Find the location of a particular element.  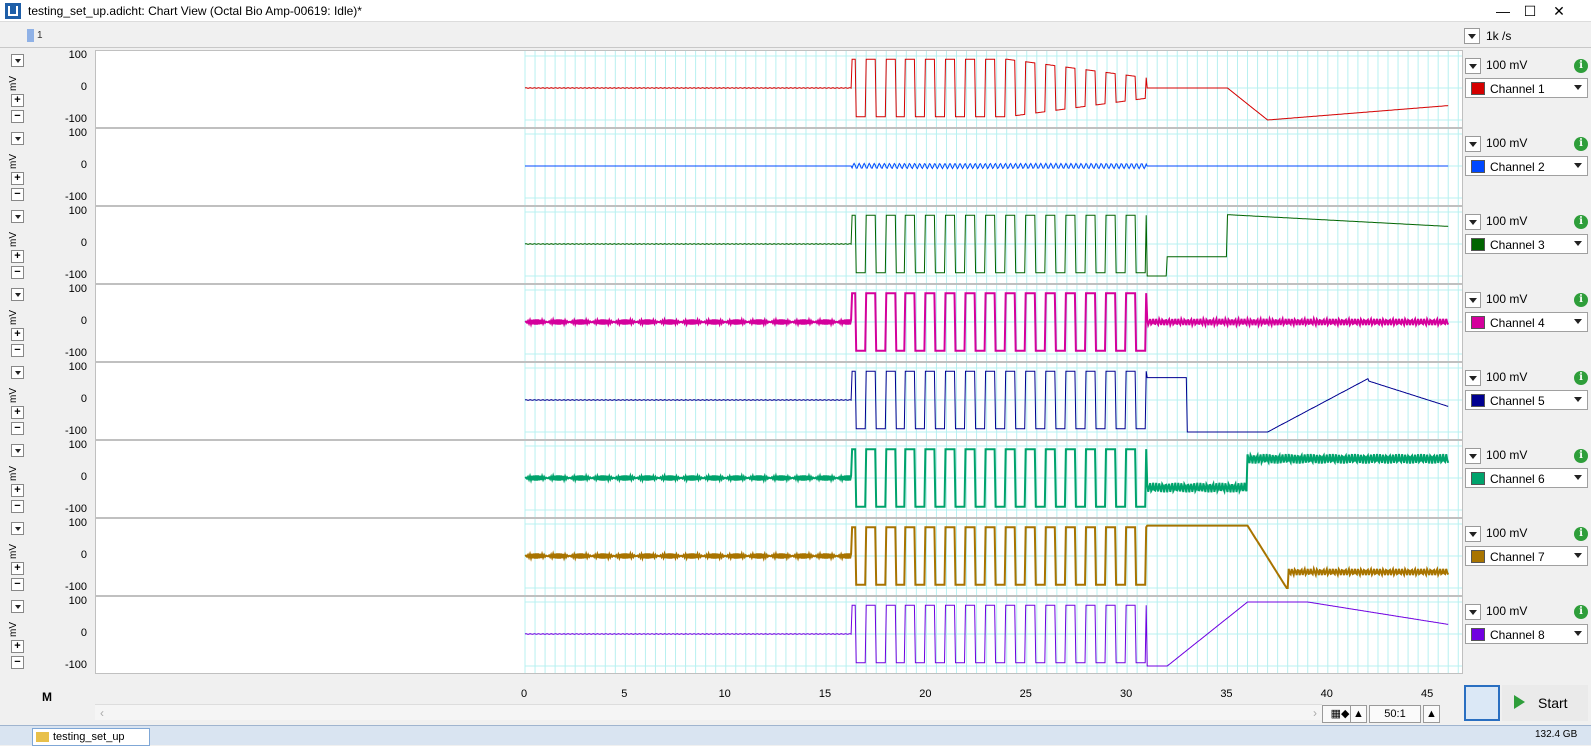

start-button: Start is located at coordinates (1545, 703).